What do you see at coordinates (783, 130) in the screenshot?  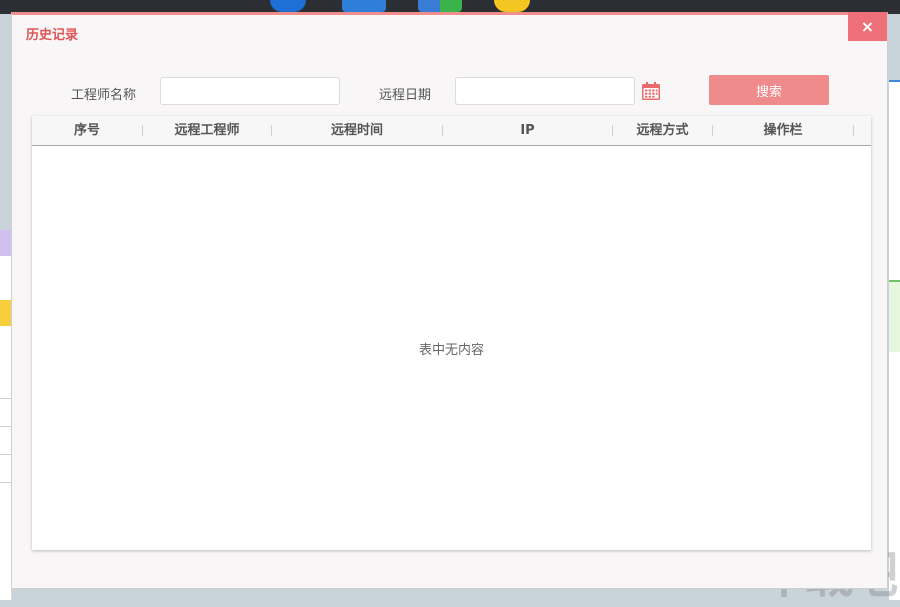 I see `column-header-actions: 操作栏` at bounding box center [783, 130].